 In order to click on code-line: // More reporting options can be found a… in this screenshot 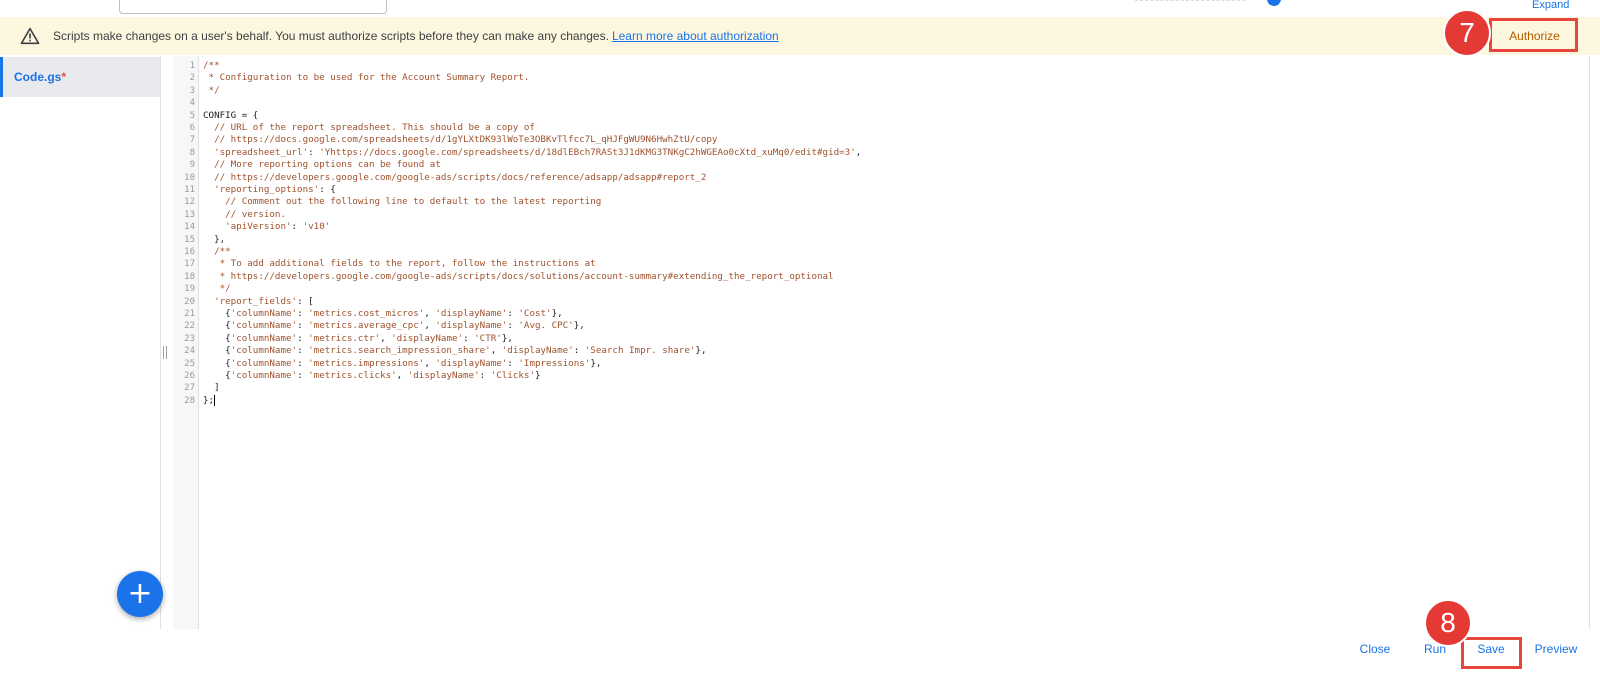, I will do `click(322, 165)`.